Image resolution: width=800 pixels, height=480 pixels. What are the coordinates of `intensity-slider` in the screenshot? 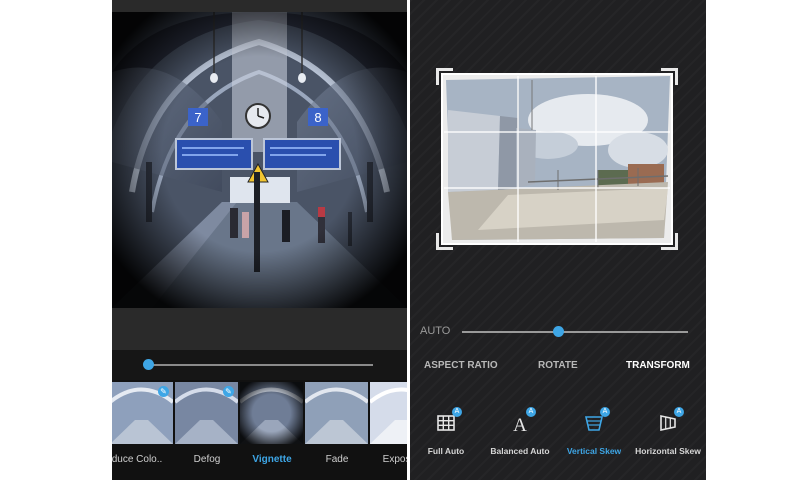 It's located at (259, 365).